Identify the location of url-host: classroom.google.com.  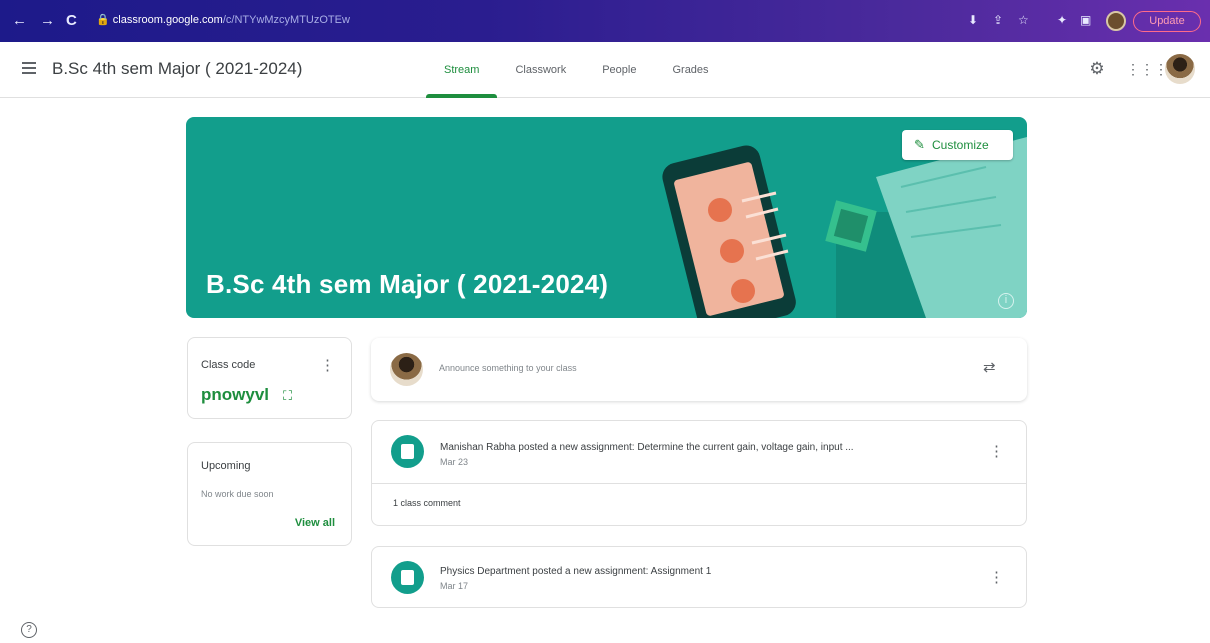
(167, 20).